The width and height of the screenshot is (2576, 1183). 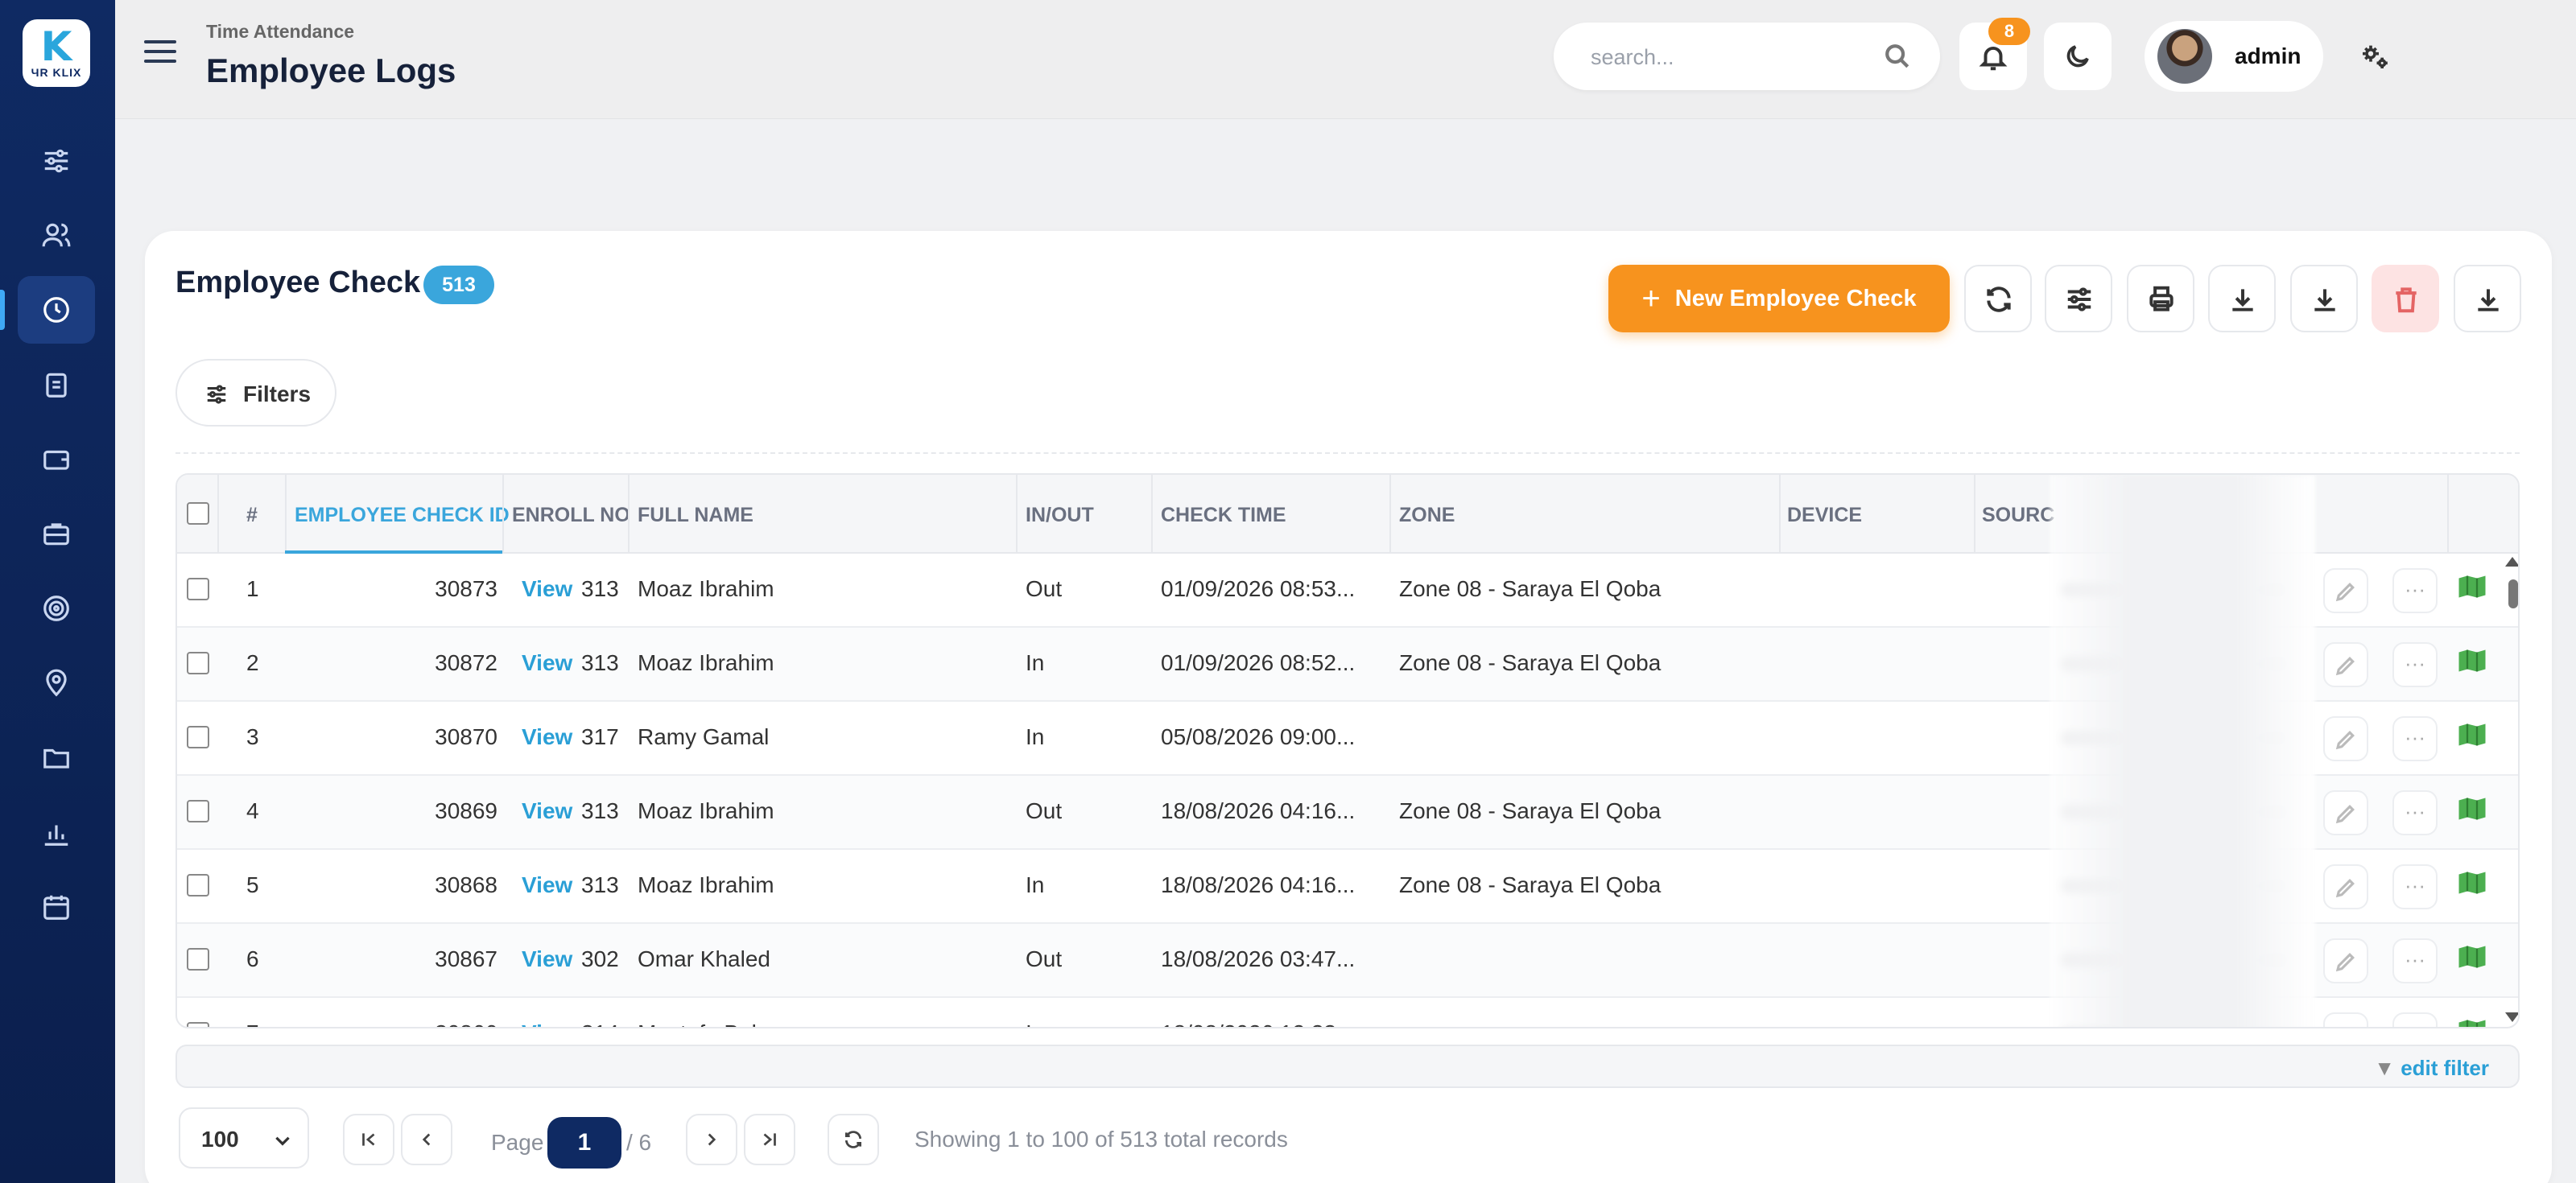 I want to click on column-header-check-id: EMPLOYEE CHECK ID, so click(x=402, y=515).